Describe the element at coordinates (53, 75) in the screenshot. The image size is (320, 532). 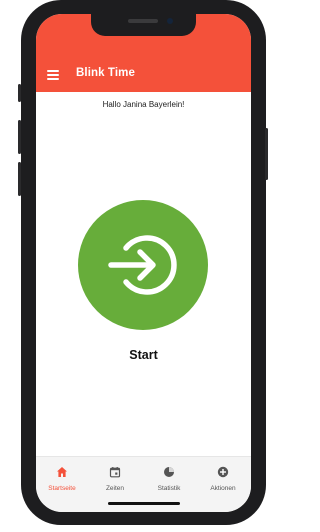
I see `hamburger-menu-icon` at that location.